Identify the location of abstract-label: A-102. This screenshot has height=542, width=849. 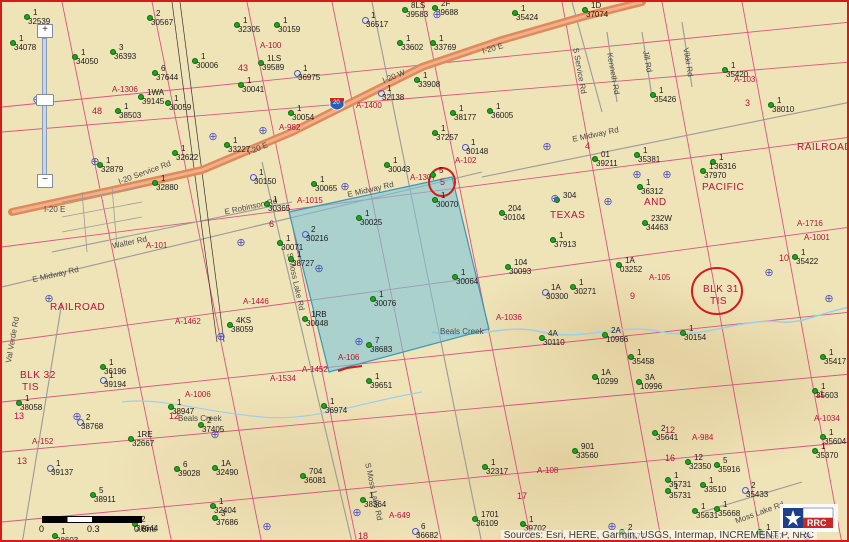
(466, 160).